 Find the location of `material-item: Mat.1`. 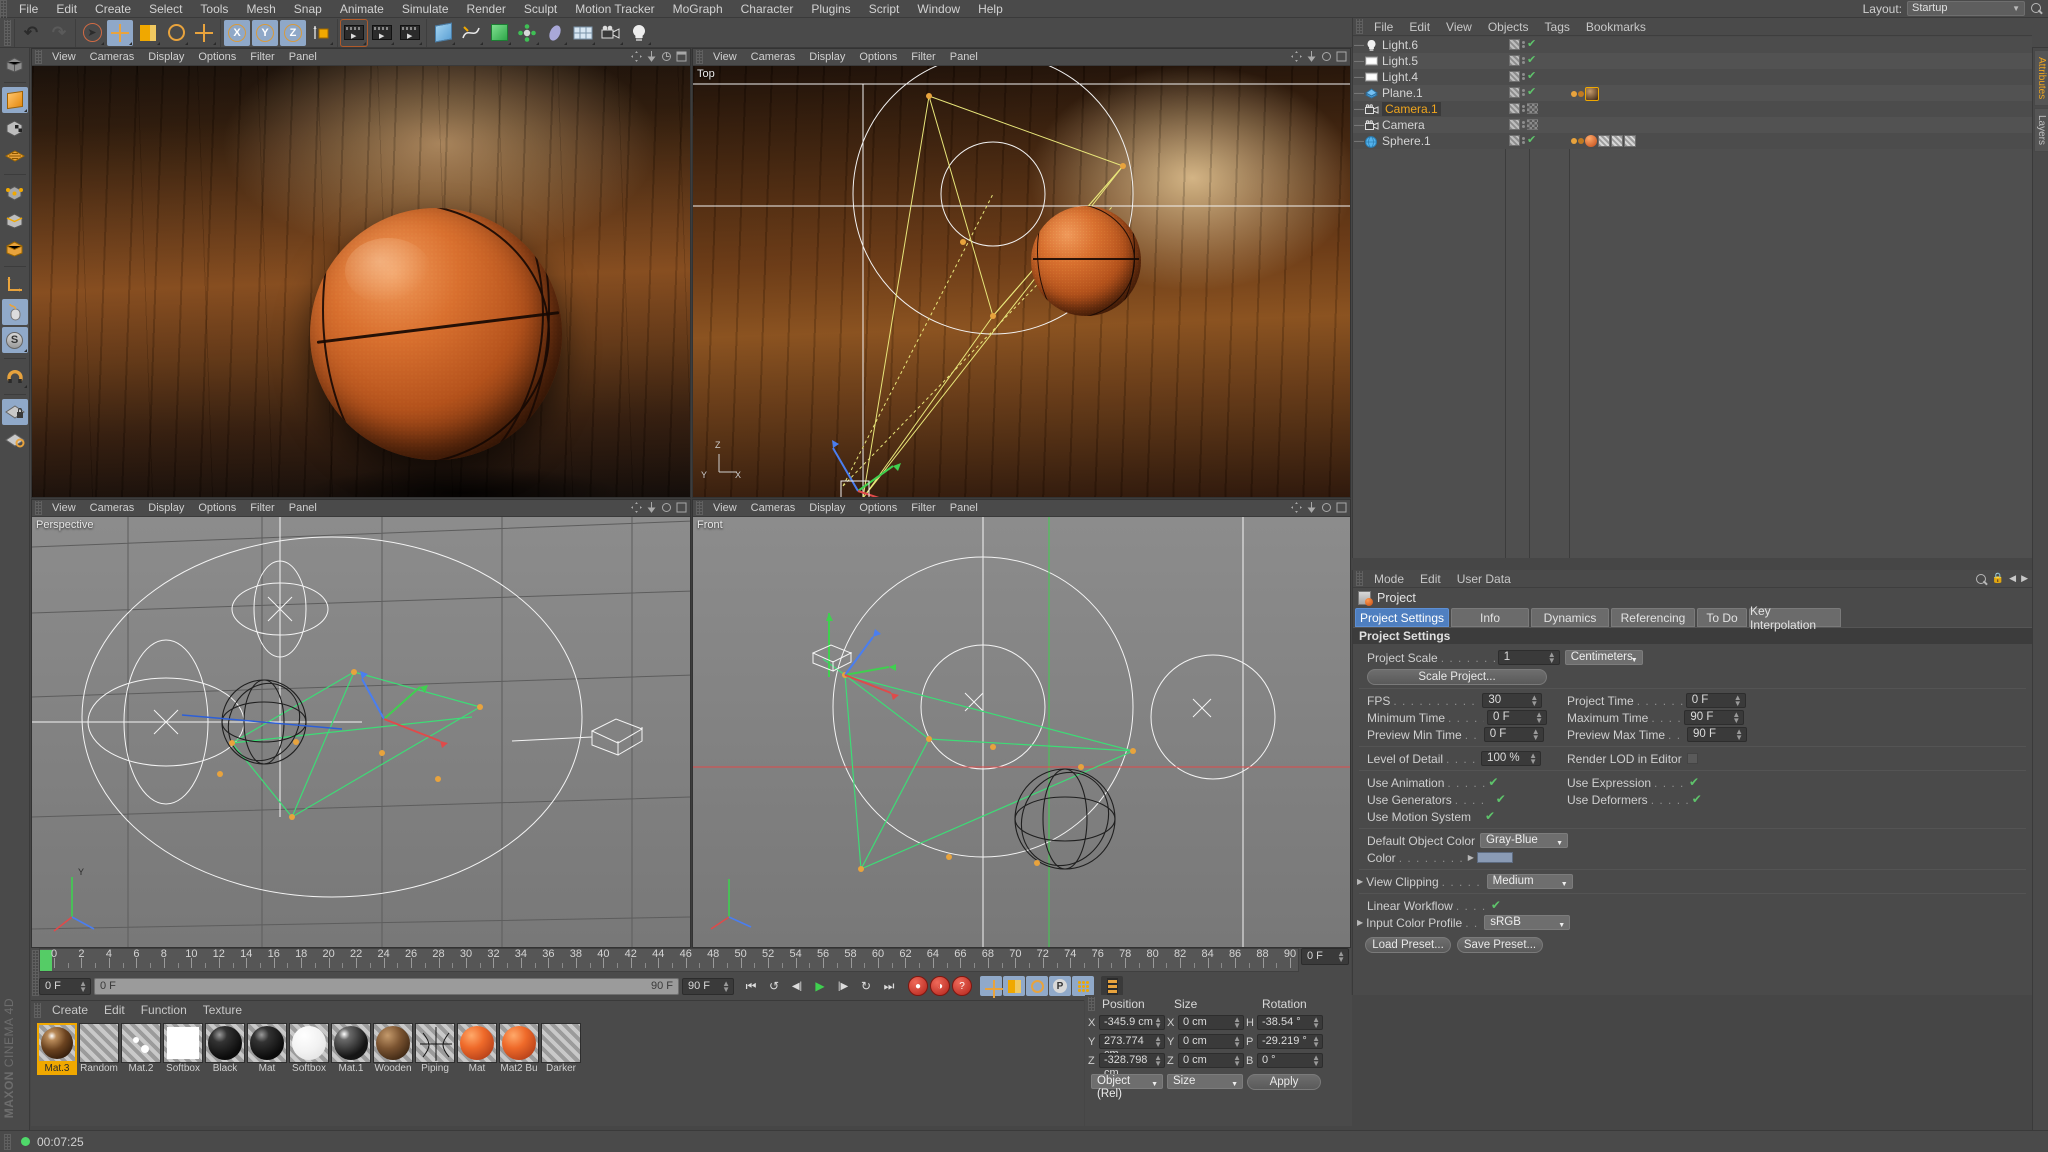

material-item: Mat.1 is located at coordinates (351, 1049).